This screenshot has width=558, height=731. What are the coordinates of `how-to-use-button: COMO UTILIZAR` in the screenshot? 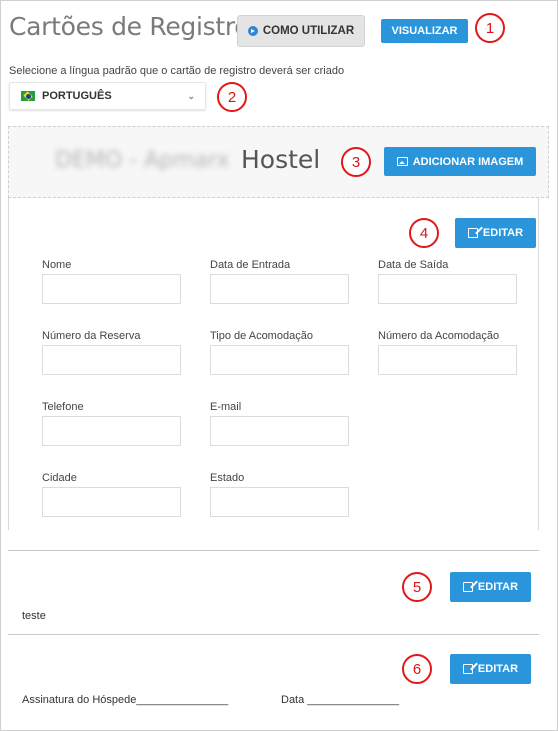 It's located at (301, 31).